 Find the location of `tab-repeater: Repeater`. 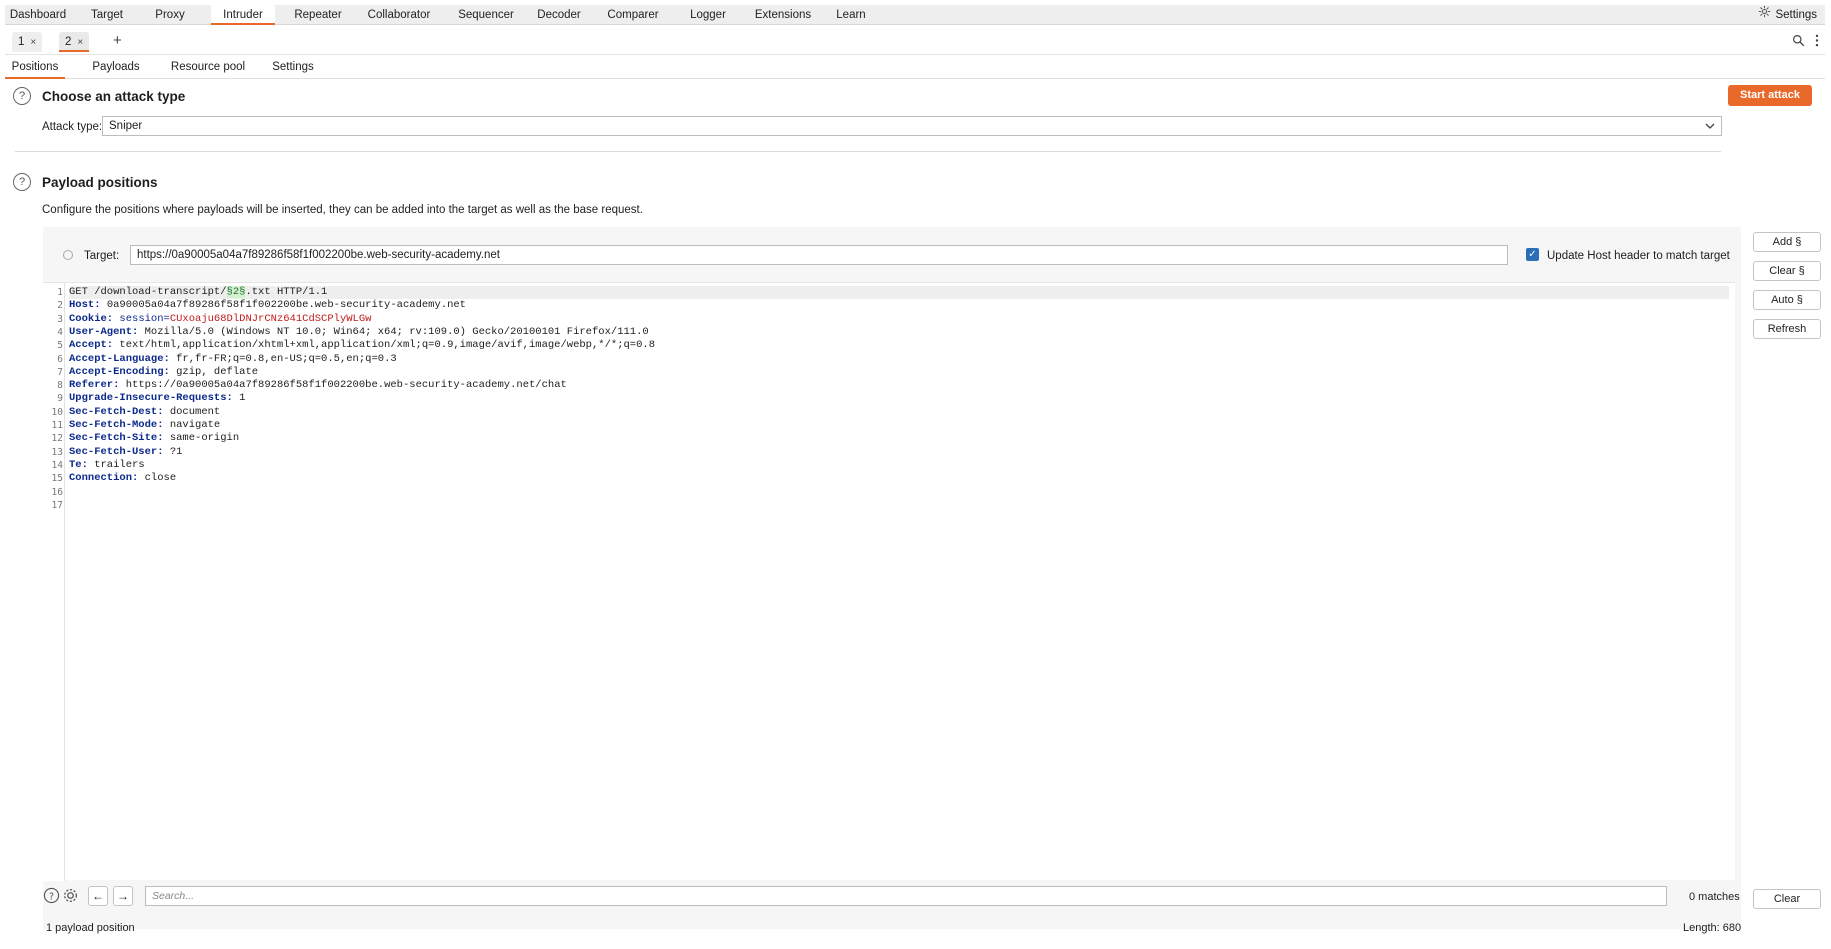

tab-repeater: Repeater is located at coordinates (318, 15).